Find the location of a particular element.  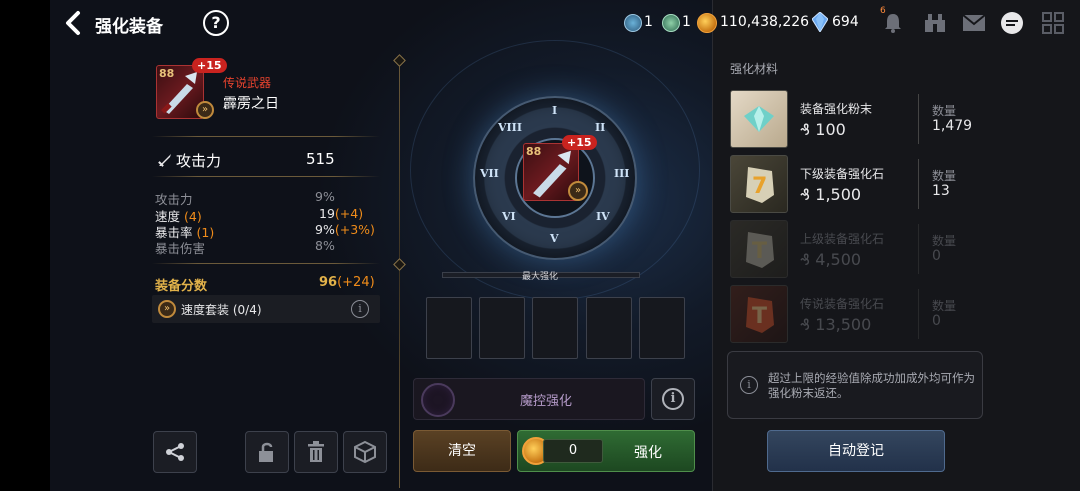

ring-numeral: I is located at coordinates (555, 110).